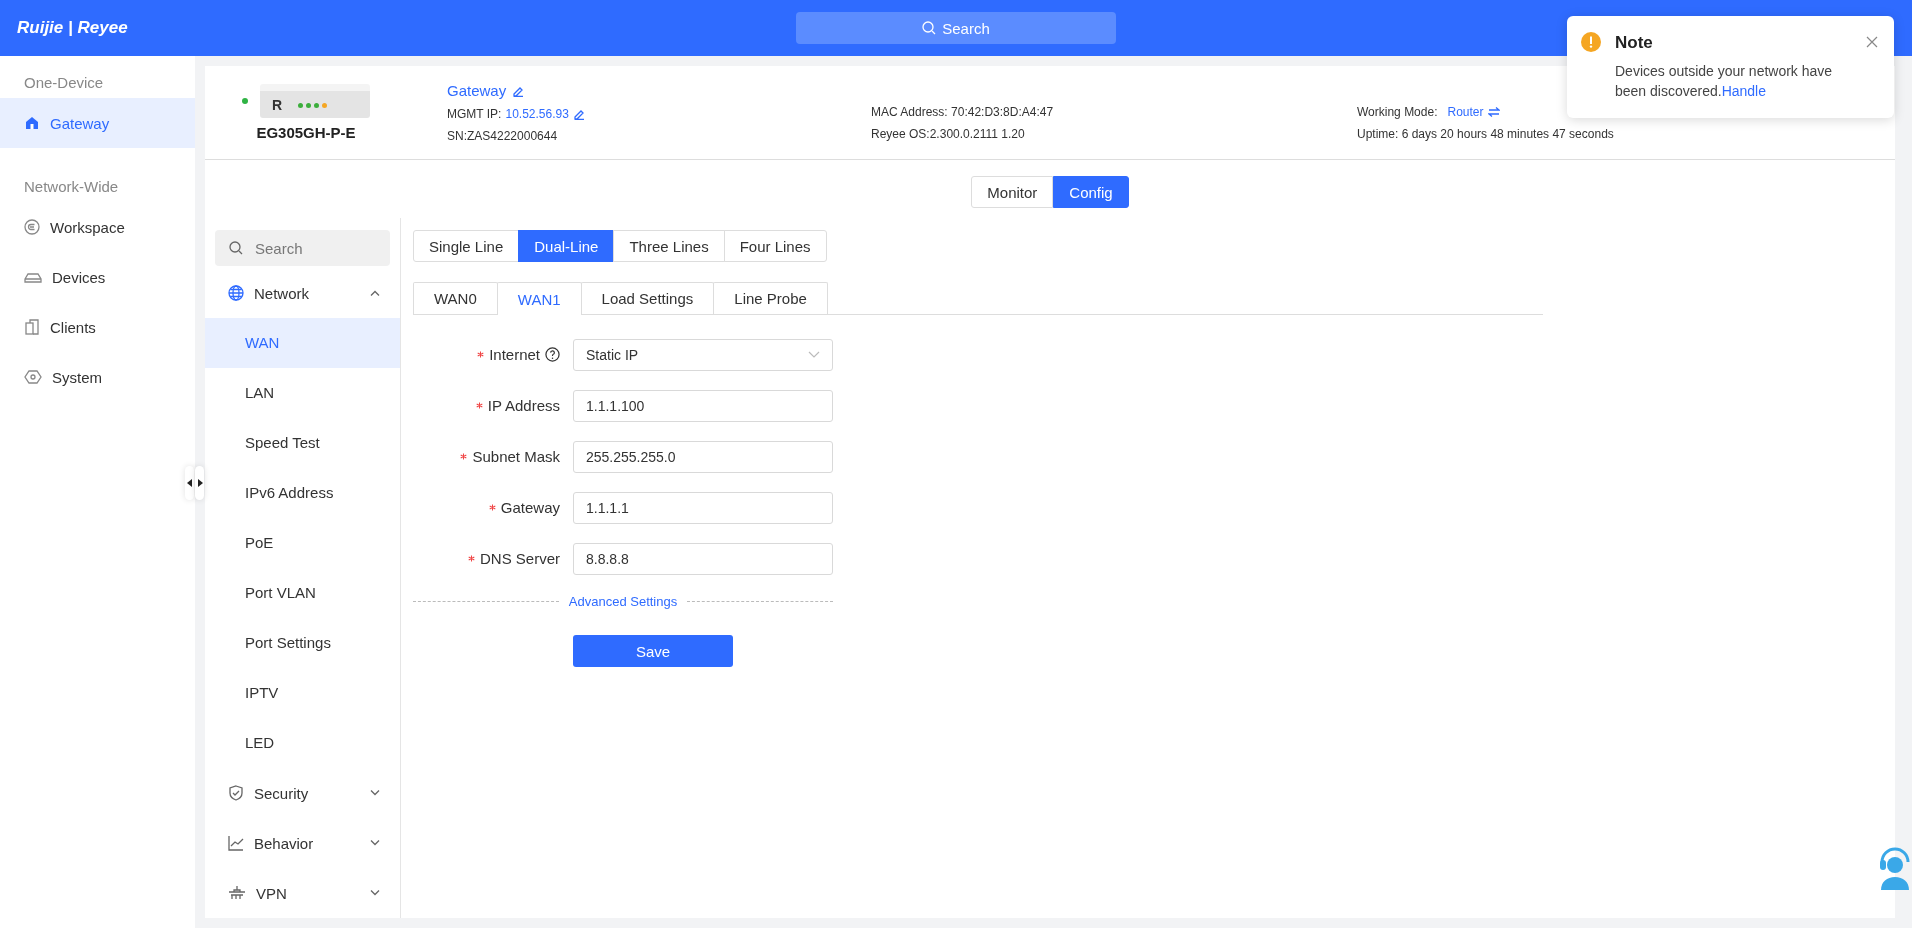 This screenshot has height=928, width=1912. I want to click on input-field: 1.1.1.100, so click(703, 405).